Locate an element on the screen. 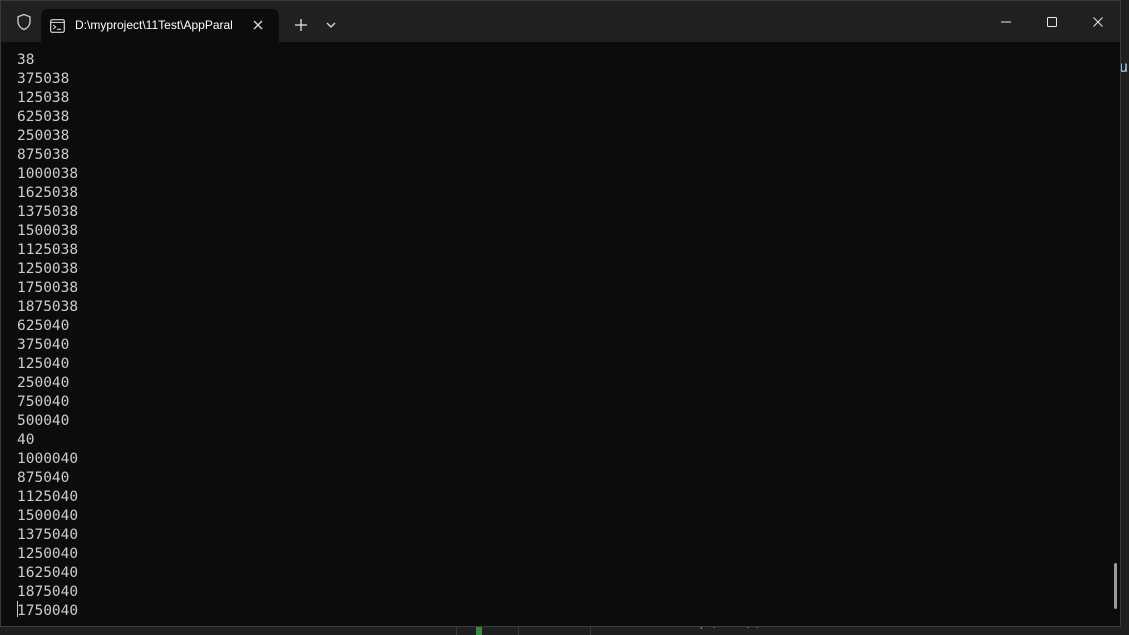 This screenshot has height=635, width=1129. console-line: 1250040 is located at coordinates (48, 554).